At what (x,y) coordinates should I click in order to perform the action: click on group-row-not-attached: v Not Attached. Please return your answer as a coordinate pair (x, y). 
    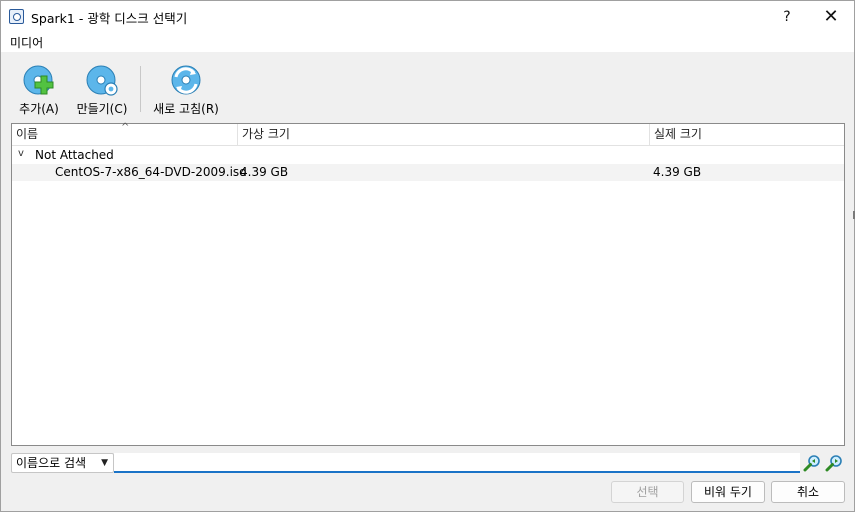
    Looking at the image, I should click on (428, 155).